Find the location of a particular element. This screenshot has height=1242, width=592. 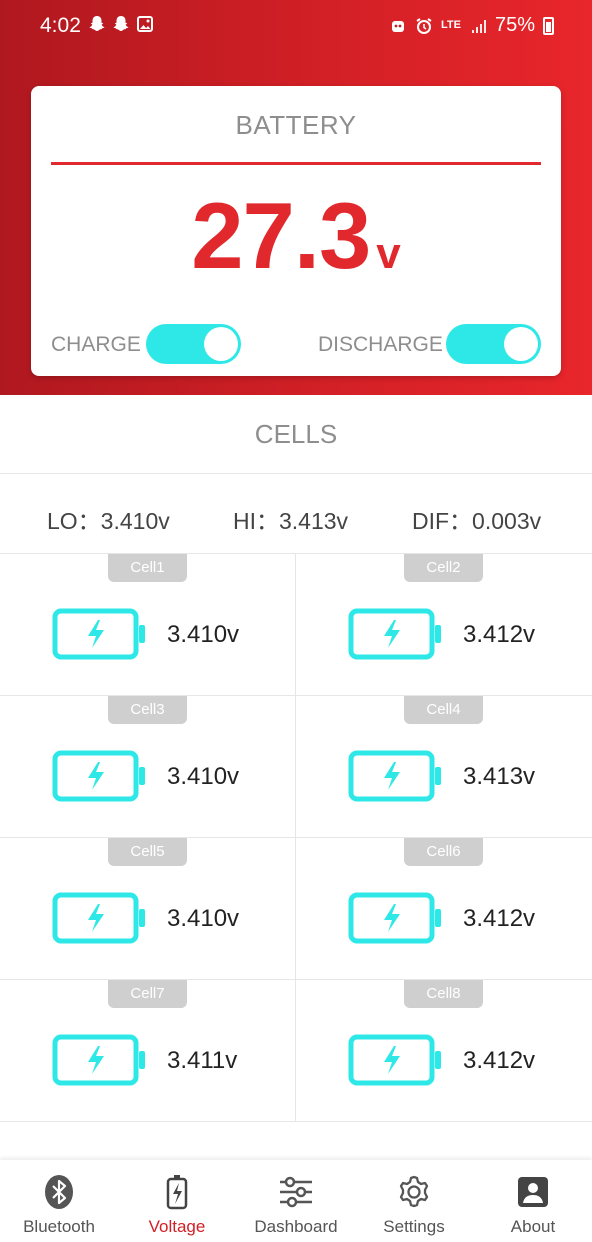

cell-voltage: 3.411v is located at coordinates (202, 1060).